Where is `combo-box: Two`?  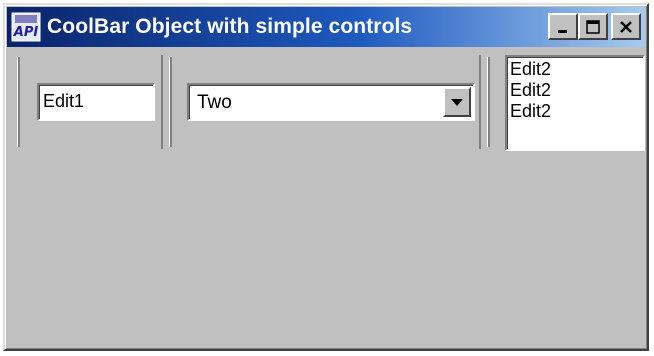
combo-box: Two is located at coordinates (331, 102).